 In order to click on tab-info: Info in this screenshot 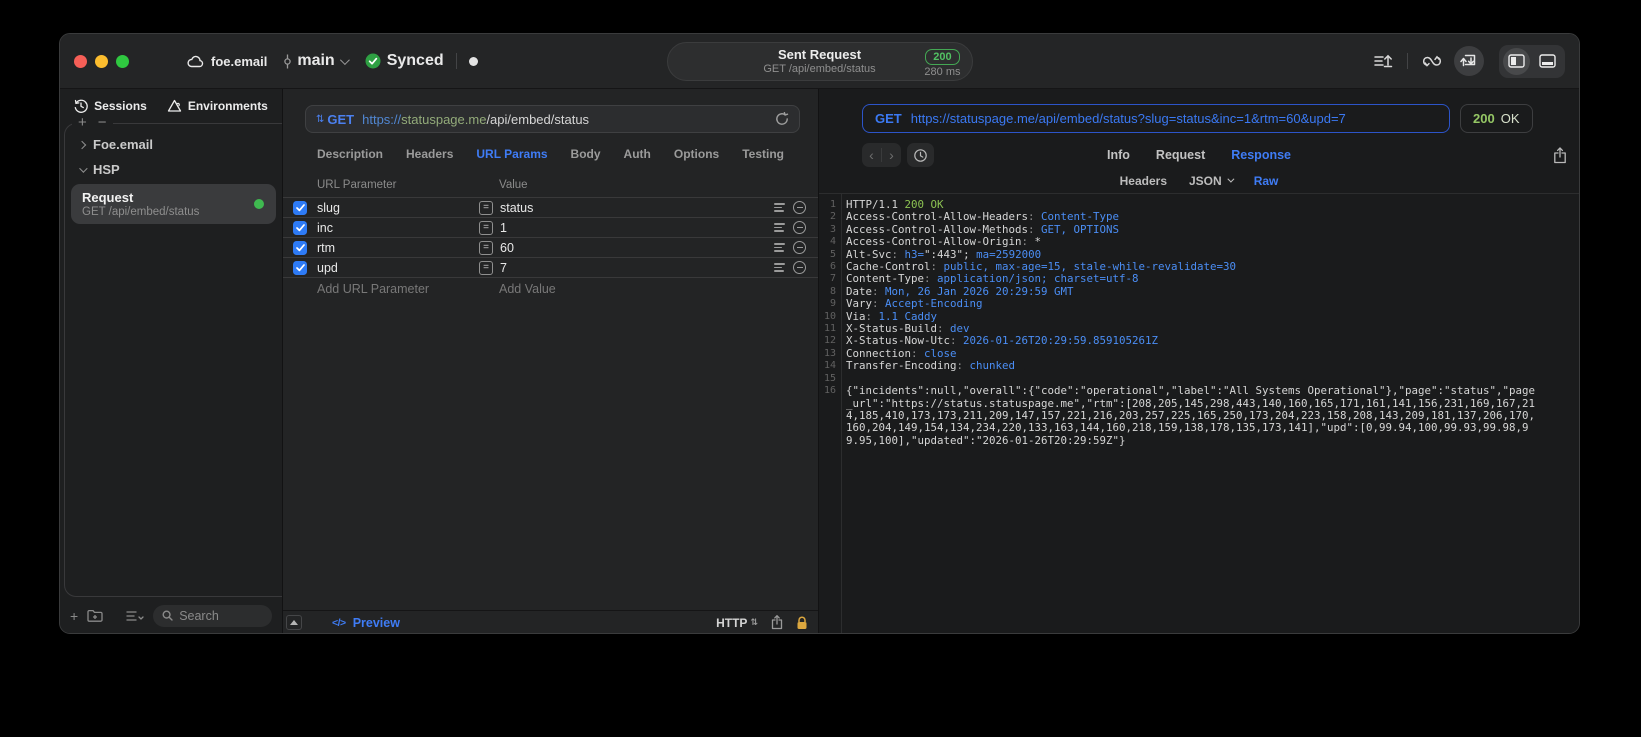, I will do `click(1118, 155)`.